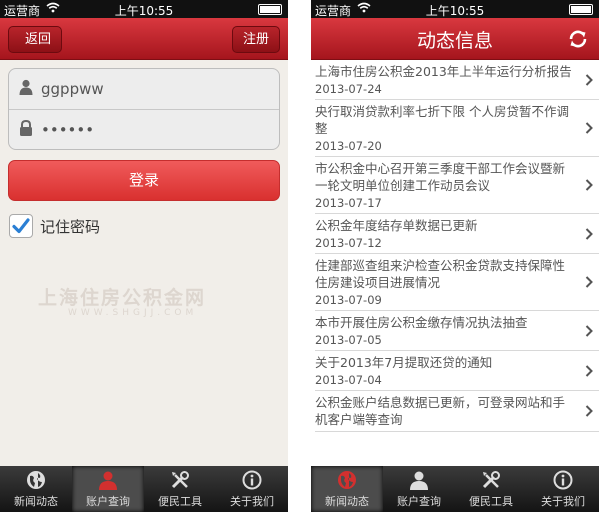 The image size is (599, 512). Describe the element at coordinates (141, 89) in the screenshot. I see `username-input` at that location.